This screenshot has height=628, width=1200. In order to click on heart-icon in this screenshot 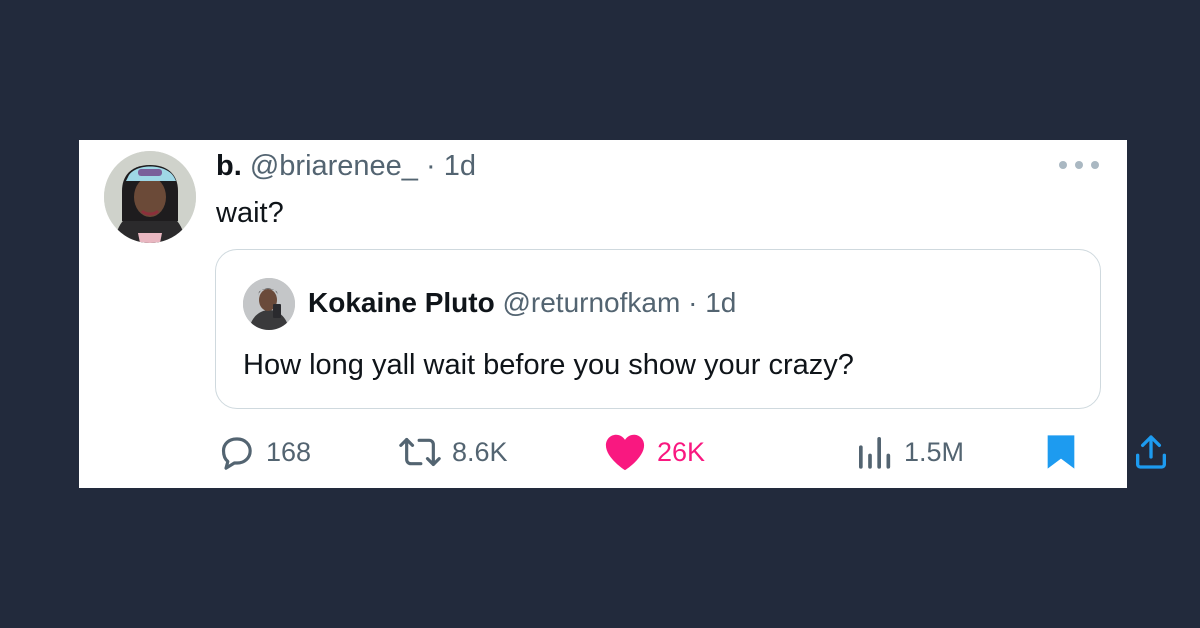, I will do `click(625, 452)`.